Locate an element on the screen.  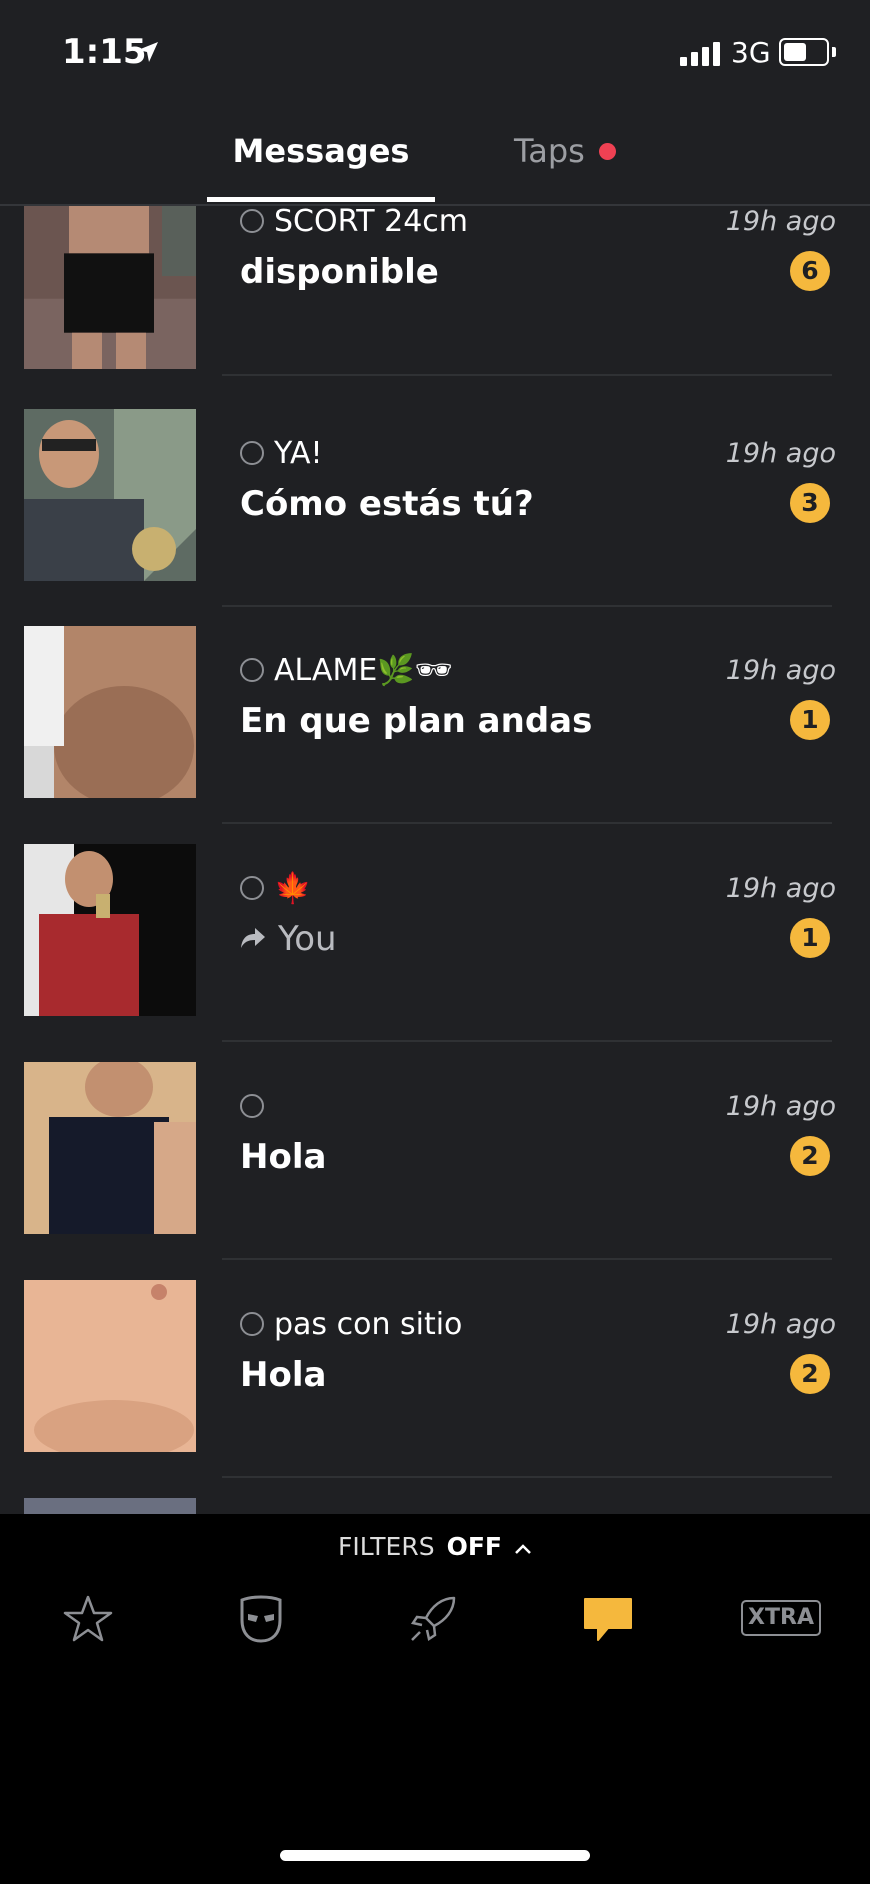
battery-level is located at coordinates (795, 52).